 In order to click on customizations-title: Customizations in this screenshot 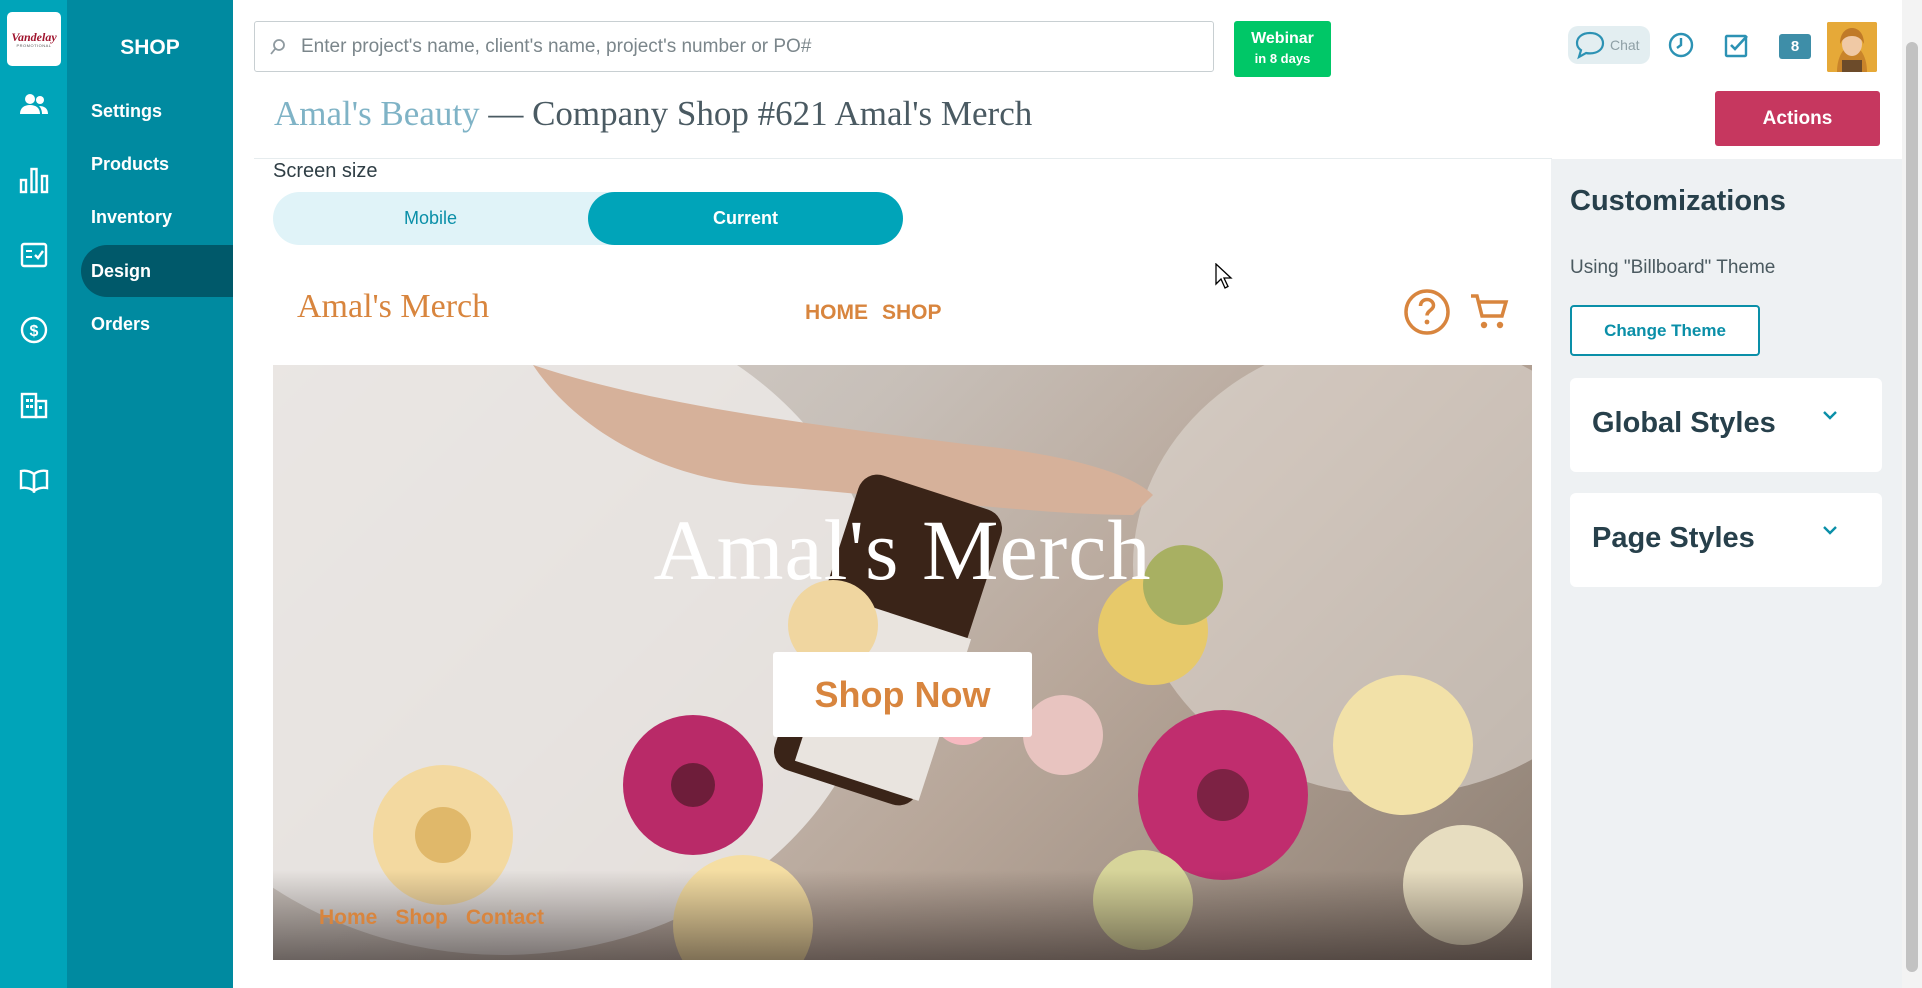, I will do `click(1678, 201)`.